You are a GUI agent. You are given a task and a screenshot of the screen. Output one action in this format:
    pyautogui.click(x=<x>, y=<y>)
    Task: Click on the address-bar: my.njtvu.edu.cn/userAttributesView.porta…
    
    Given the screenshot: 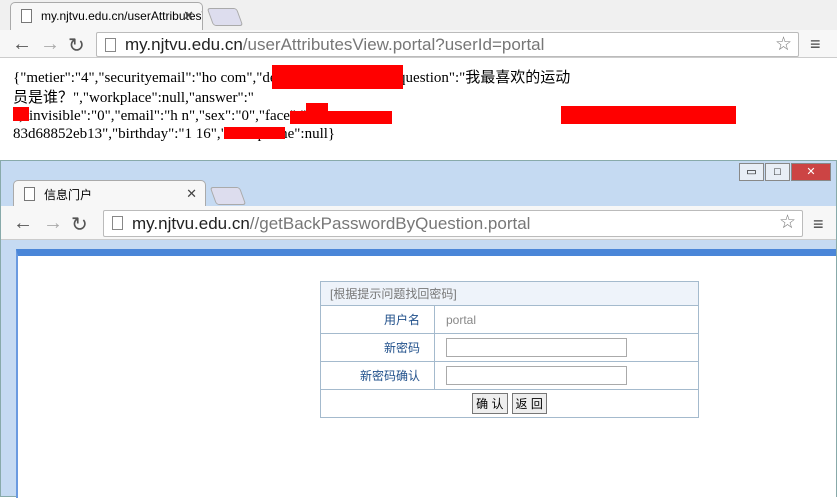 What is the action you would take?
    pyautogui.click(x=447, y=44)
    